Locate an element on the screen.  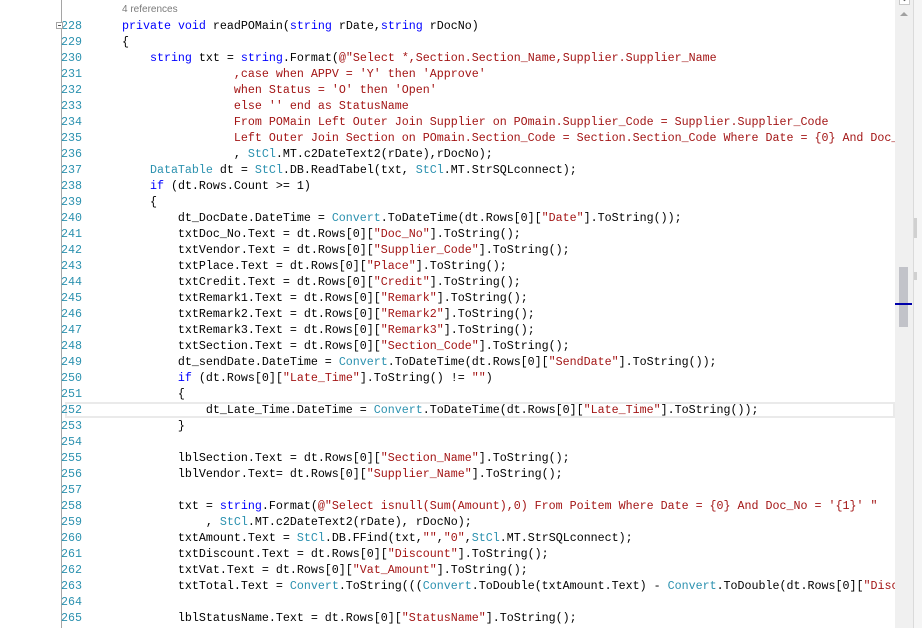
arrow-up-icon is located at coordinates (904, 14).